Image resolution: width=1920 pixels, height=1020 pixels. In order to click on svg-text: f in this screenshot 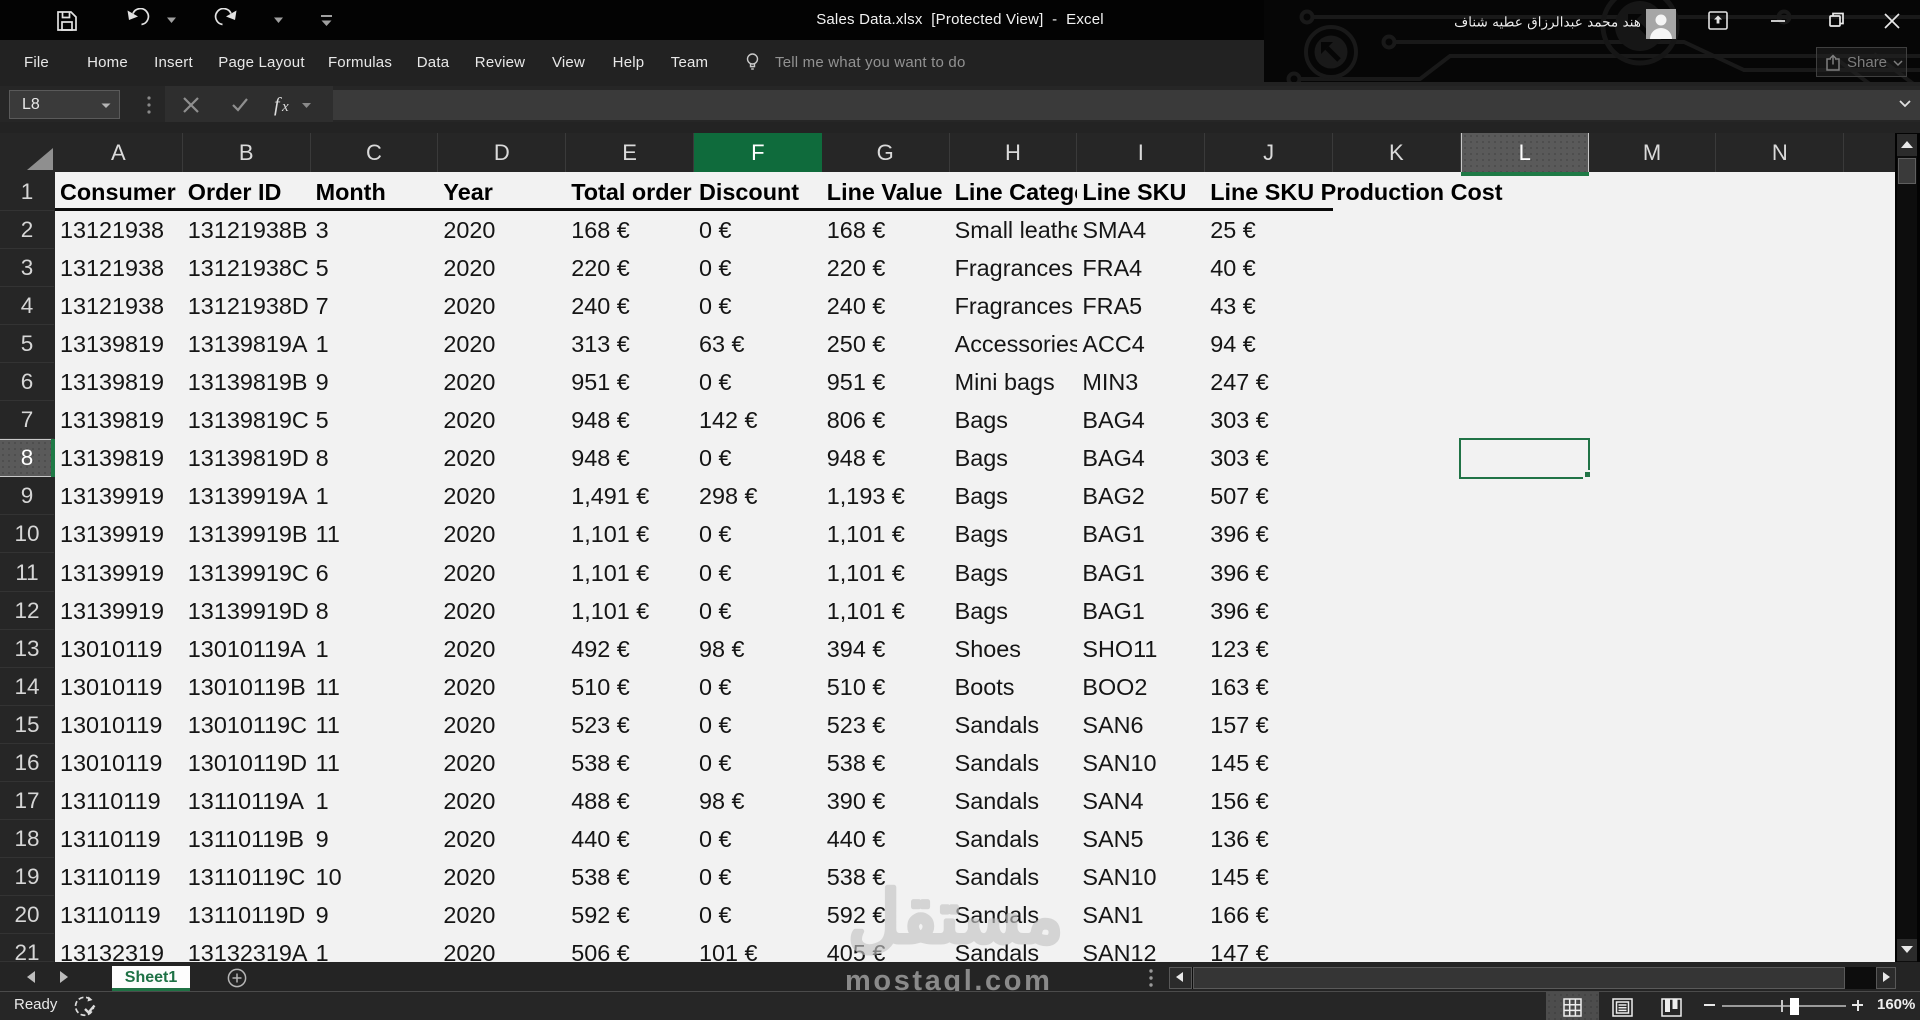, I will do `click(278, 105)`.